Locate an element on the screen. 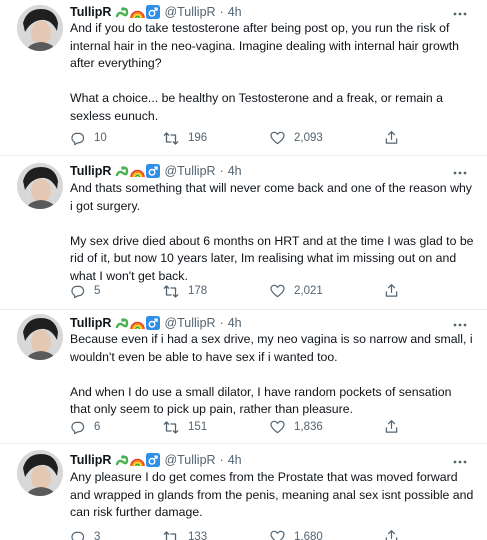 The image size is (487, 540). like-count: 2,093 is located at coordinates (308, 138).